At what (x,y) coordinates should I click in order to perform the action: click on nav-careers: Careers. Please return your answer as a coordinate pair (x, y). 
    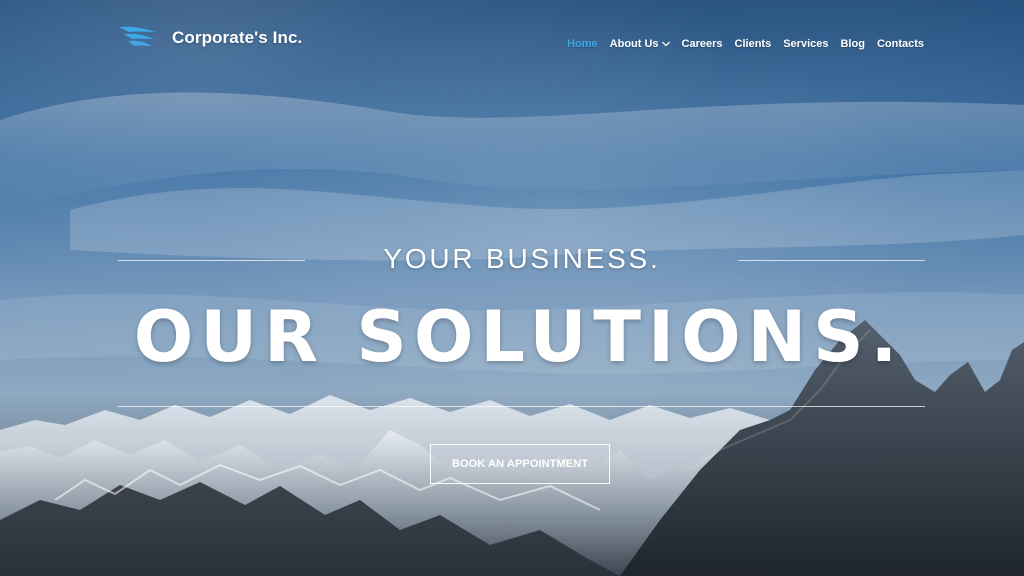
    Looking at the image, I should click on (702, 44).